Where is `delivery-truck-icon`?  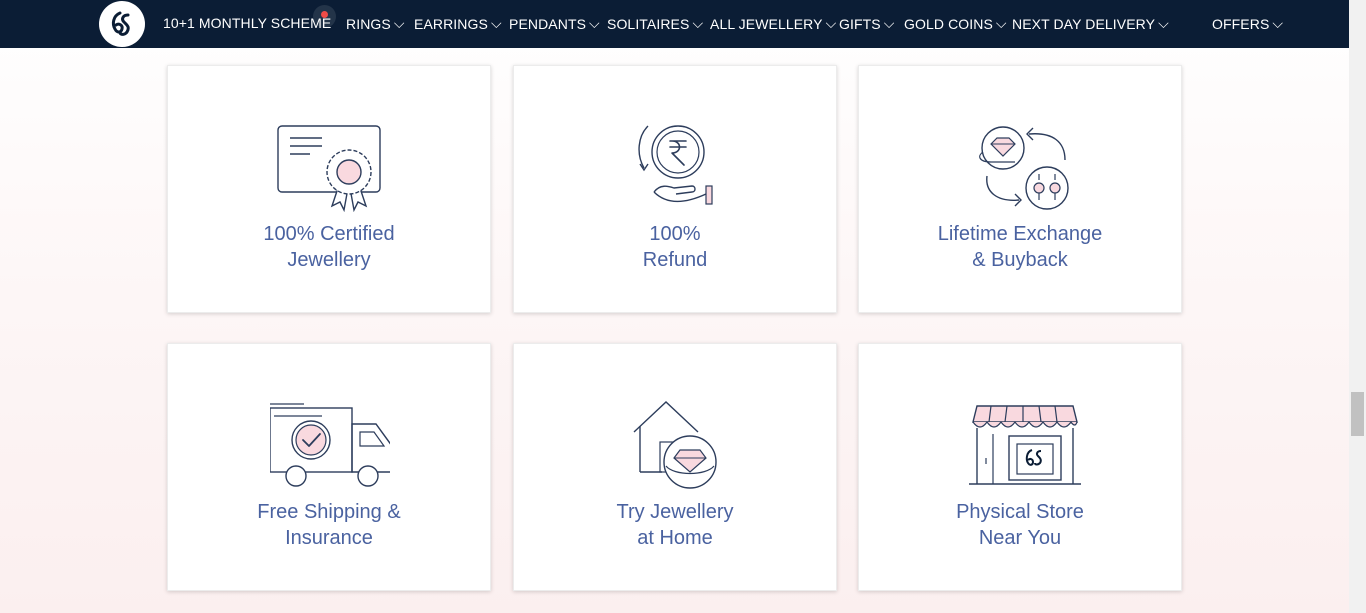 delivery-truck-icon is located at coordinates (330, 445).